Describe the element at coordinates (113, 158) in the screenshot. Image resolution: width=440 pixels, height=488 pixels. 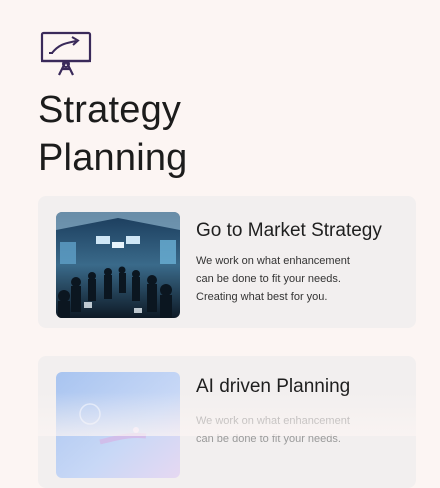
I see `title-line-2: Planning` at that location.